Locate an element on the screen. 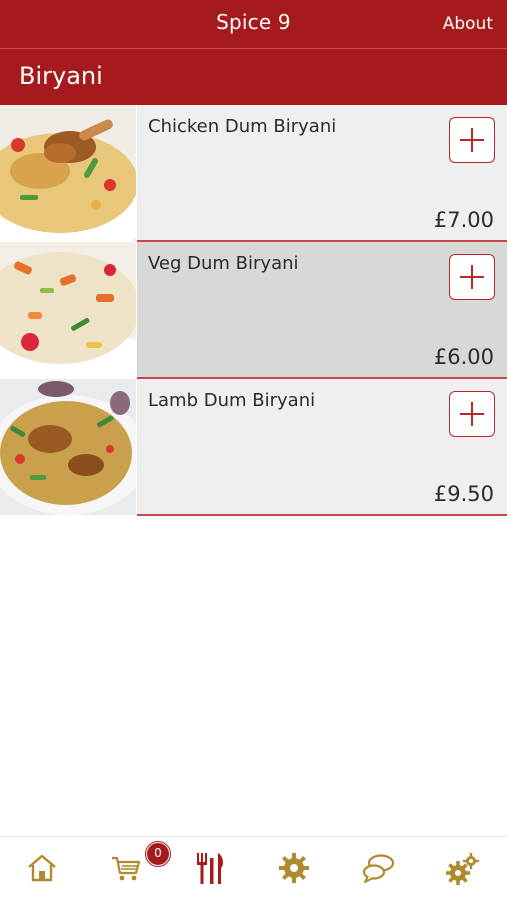 This screenshot has height=901, width=507. app-title: Spice 9 is located at coordinates (253, 22).